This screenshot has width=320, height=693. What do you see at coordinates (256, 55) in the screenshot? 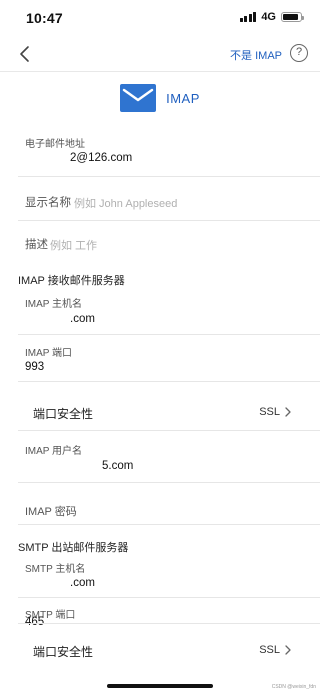
I see `not-imap-link: 不是 IMAP` at bounding box center [256, 55].